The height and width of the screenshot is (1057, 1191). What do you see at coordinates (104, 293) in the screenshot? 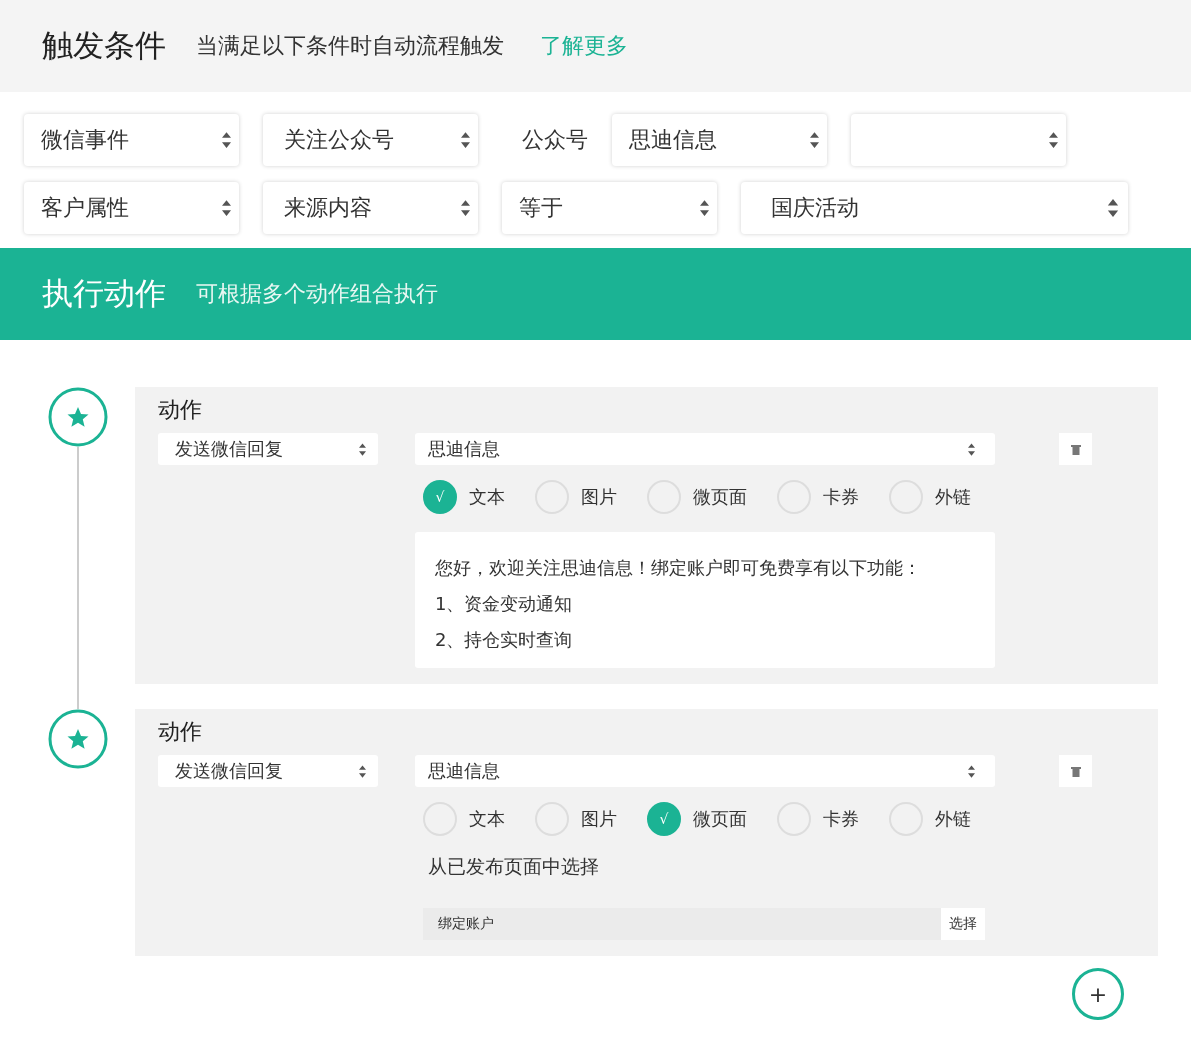
I see `section-title: 执行动作` at bounding box center [104, 293].